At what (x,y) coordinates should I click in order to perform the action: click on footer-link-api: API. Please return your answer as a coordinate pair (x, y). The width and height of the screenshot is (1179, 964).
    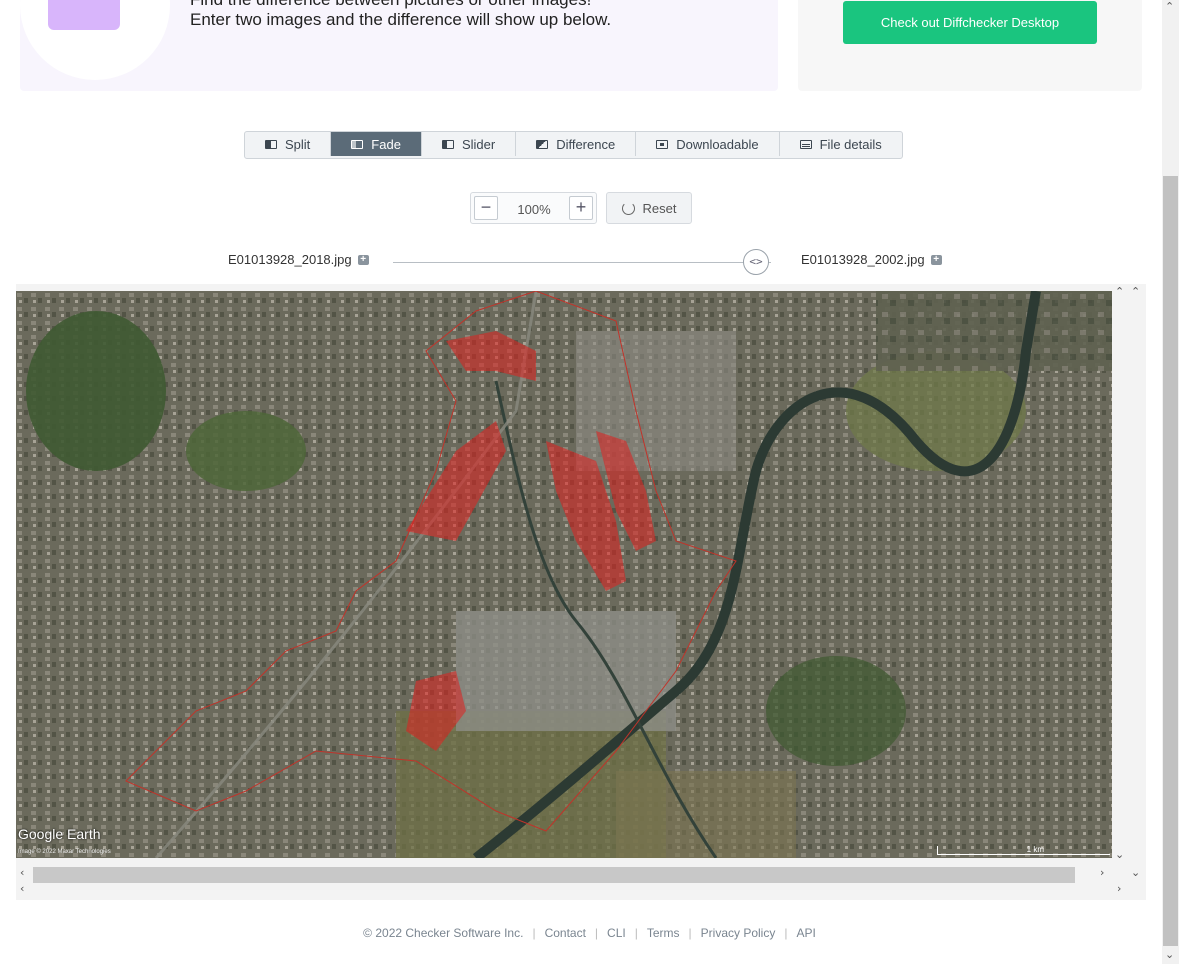
    Looking at the image, I should click on (805, 933).